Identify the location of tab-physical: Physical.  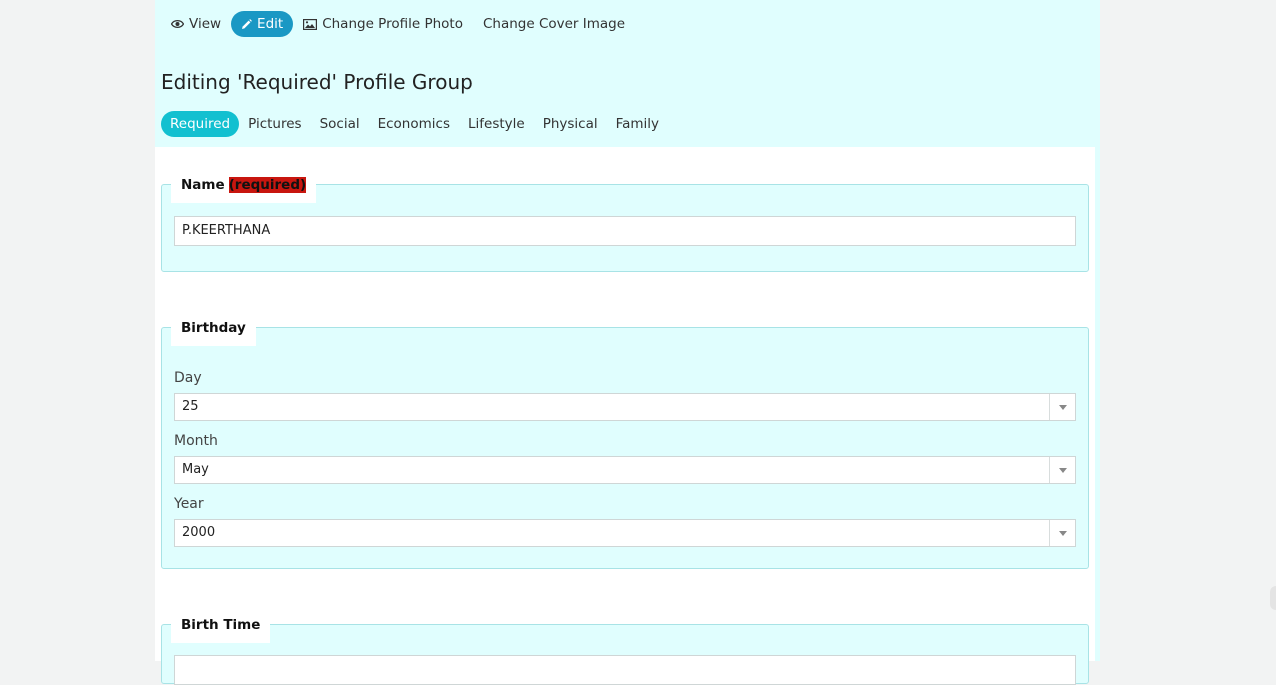
(570, 124).